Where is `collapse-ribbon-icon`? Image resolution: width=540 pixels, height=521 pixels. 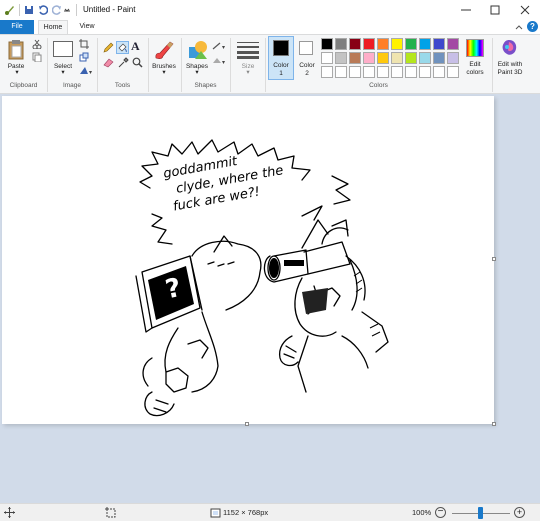
collapse-ribbon-icon is located at coordinates (519, 27).